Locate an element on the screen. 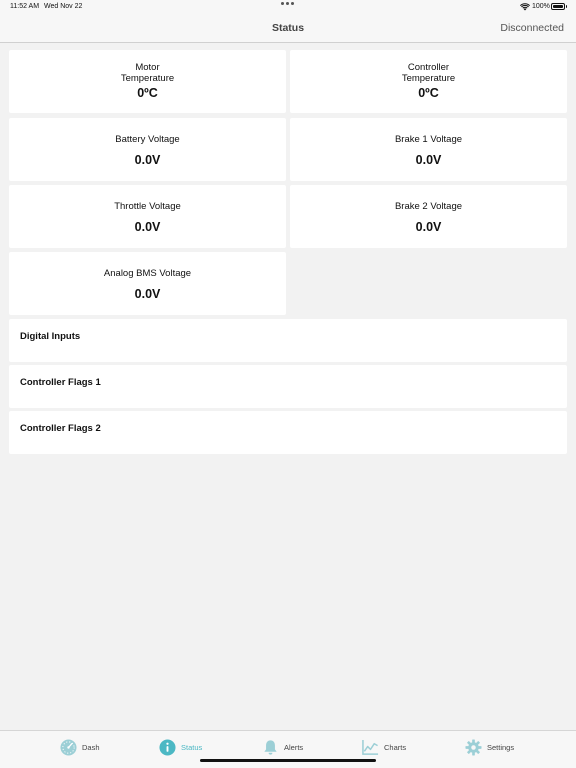  connection-status: Disconnected is located at coordinates (532, 28).